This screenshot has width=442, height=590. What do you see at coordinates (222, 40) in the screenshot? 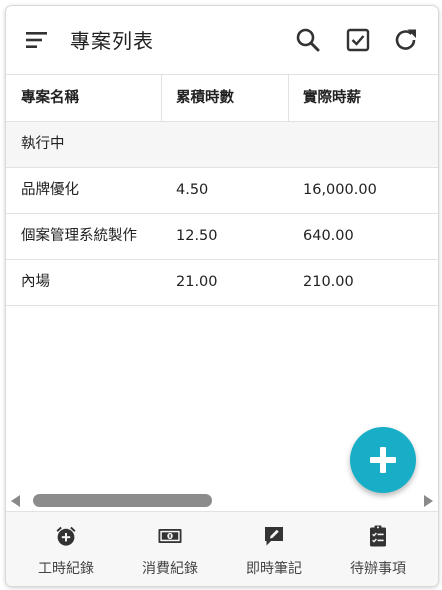
I see `app-bar: 專案列表` at bounding box center [222, 40].